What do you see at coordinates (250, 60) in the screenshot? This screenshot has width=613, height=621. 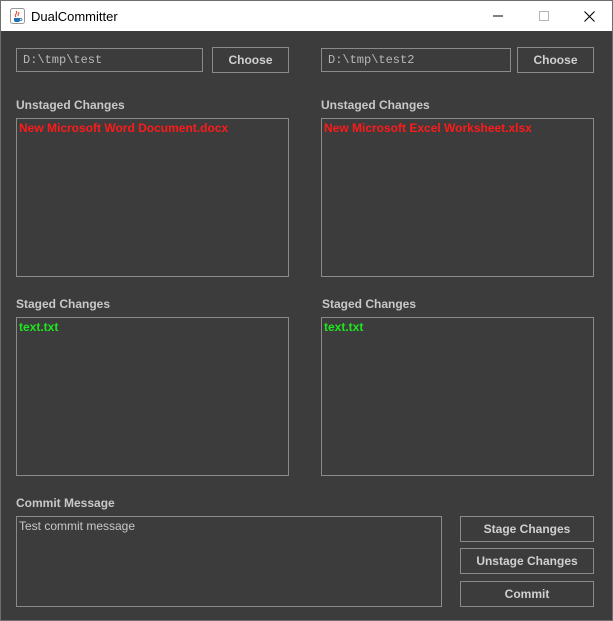 I see `left-choose-button: Choose` at bounding box center [250, 60].